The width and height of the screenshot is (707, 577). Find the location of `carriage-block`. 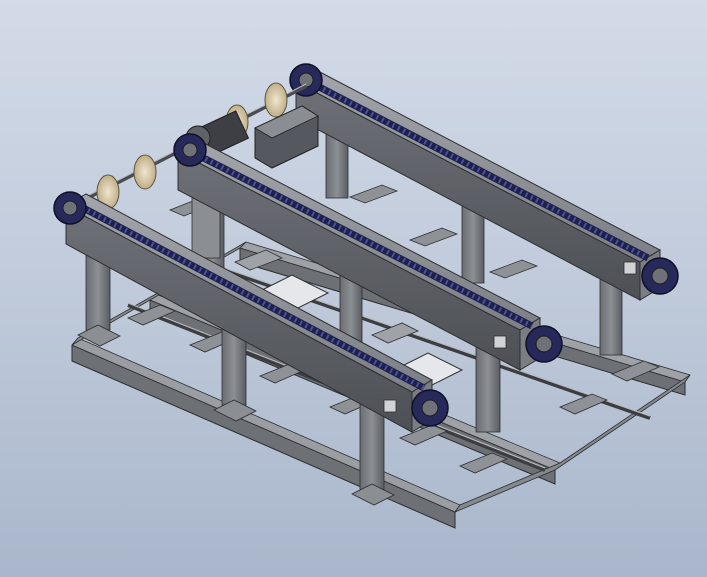

carriage-block is located at coordinates (395, 333).